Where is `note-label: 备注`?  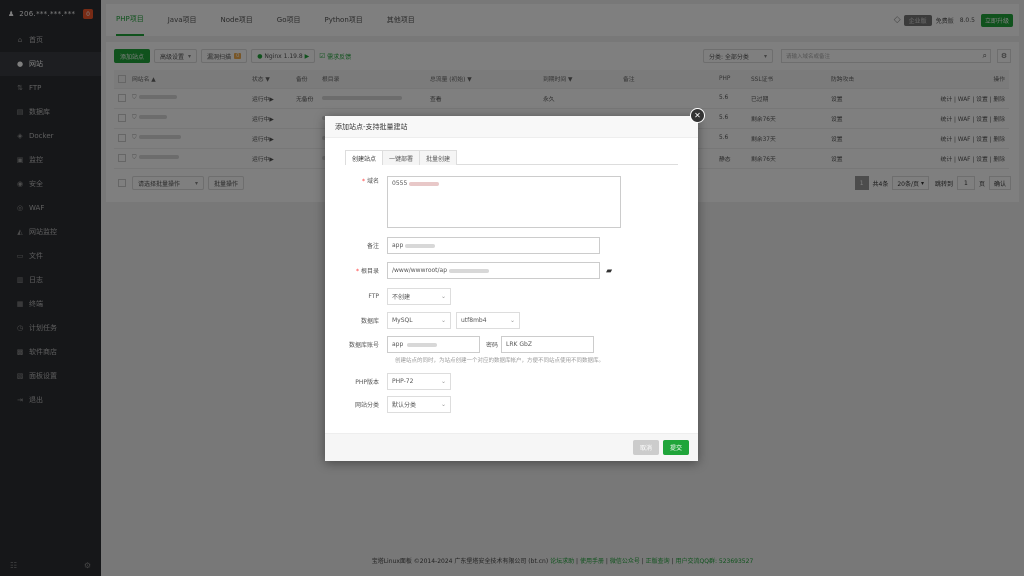 note-label: 备注 is located at coordinates (372, 246).